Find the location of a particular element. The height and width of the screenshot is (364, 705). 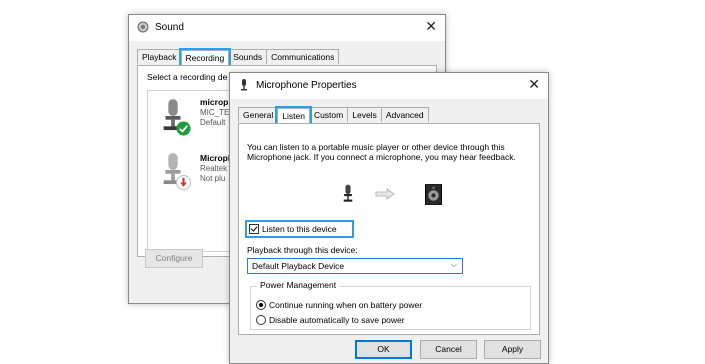

listen-checkbox-row: Listen to this device is located at coordinates (299, 229).